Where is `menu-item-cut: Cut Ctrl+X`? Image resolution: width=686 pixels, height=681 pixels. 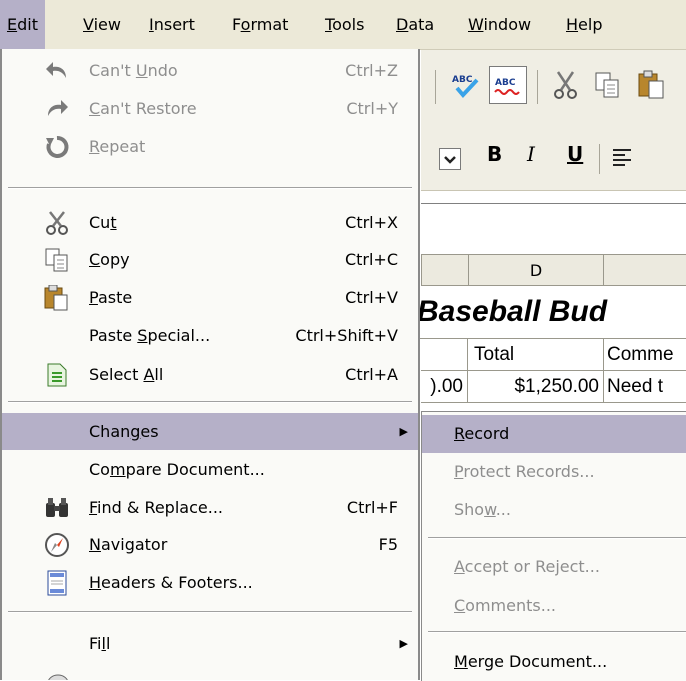
menu-item-cut: Cut Ctrl+X is located at coordinates (210, 223).